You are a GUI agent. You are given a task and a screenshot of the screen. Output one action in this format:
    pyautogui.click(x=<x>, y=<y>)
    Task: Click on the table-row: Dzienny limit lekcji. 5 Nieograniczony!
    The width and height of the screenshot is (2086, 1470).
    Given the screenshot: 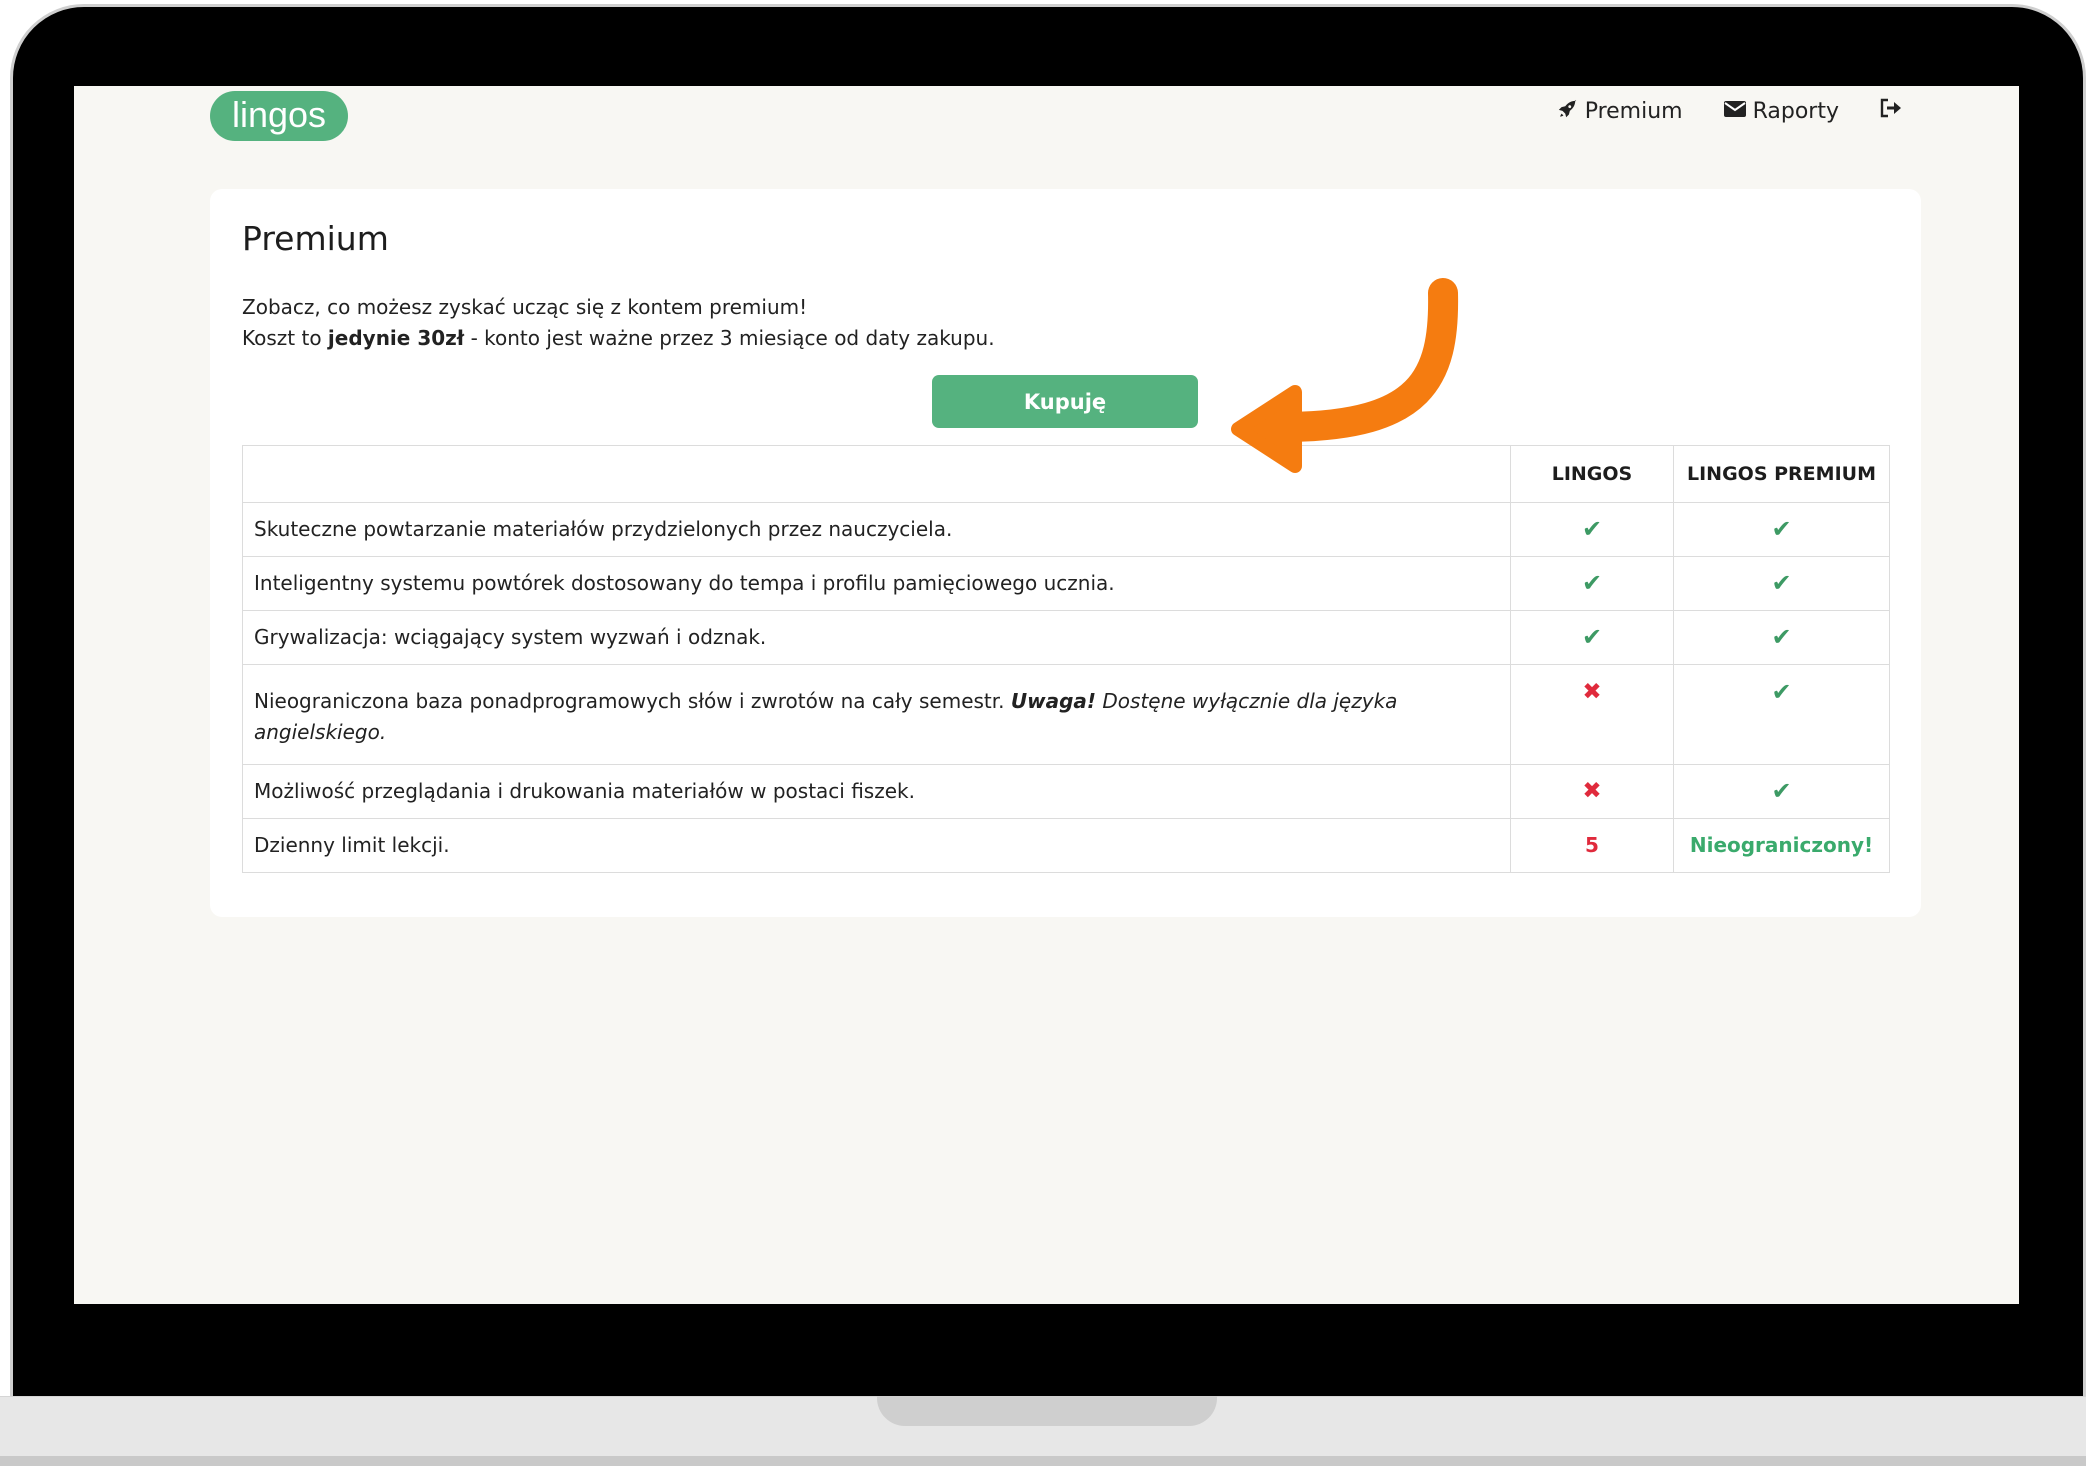 What is the action you would take?
    pyautogui.click(x=1066, y=845)
    